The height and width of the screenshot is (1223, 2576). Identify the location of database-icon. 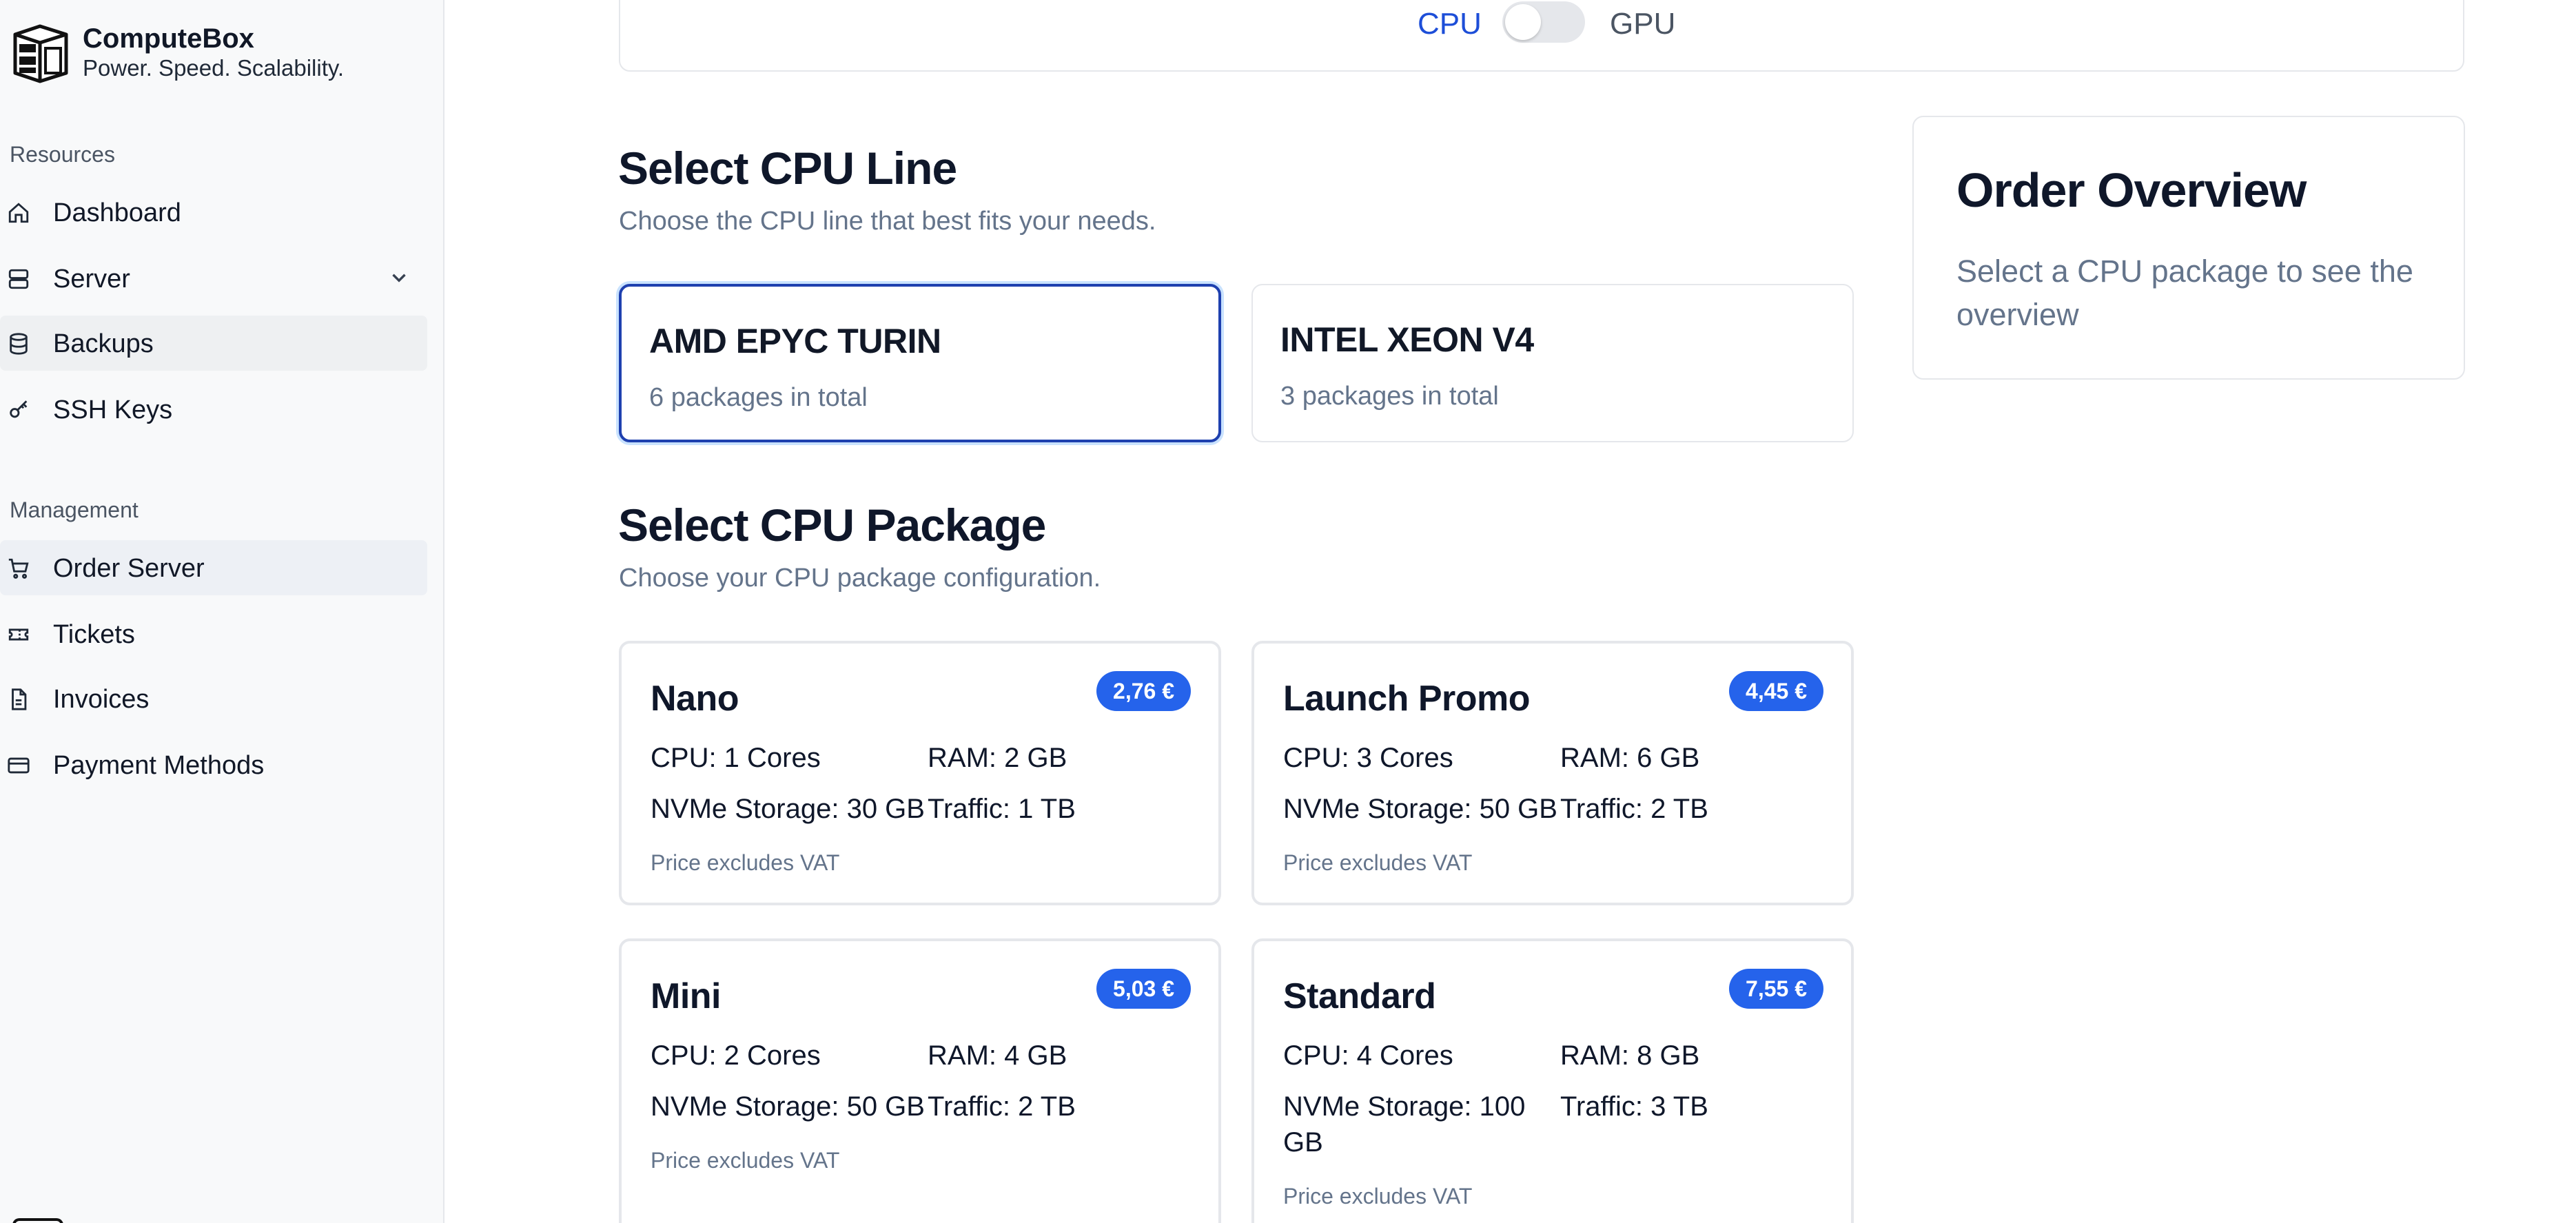
(18, 344).